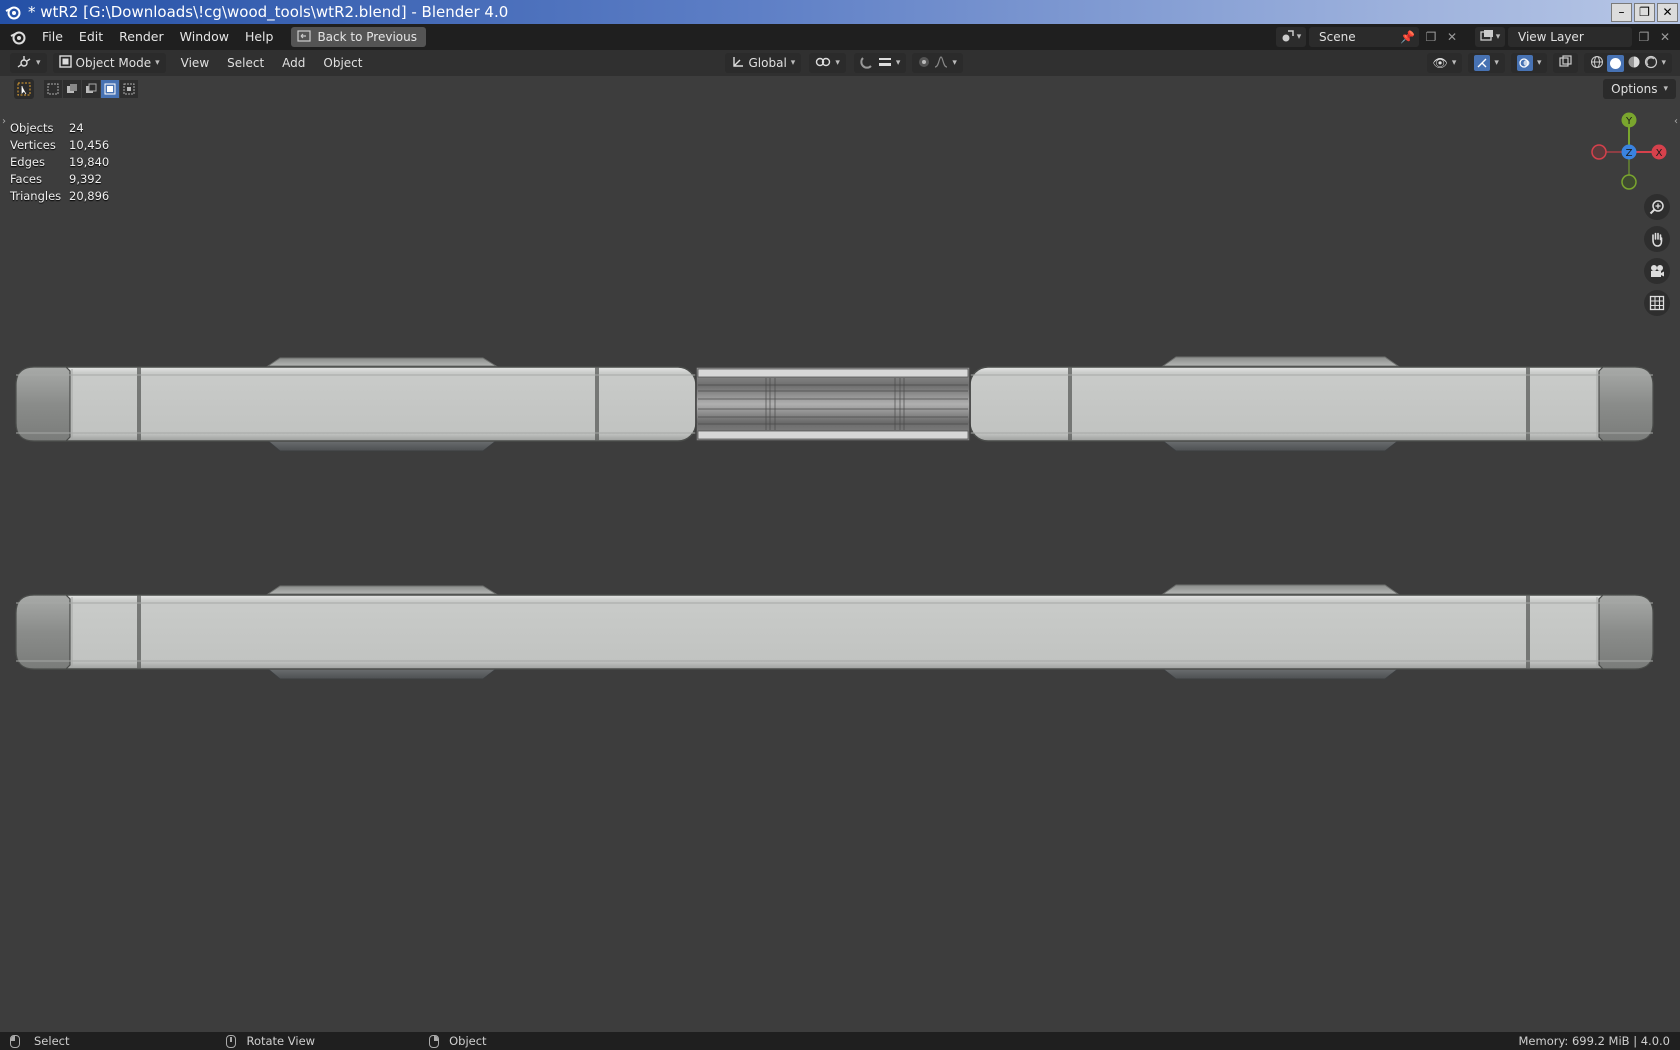 The height and width of the screenshot is (1050, 1680). Describe the element at coordinates (24, 63) in the screenshot. I see `3d-viewport-icon` at that location.